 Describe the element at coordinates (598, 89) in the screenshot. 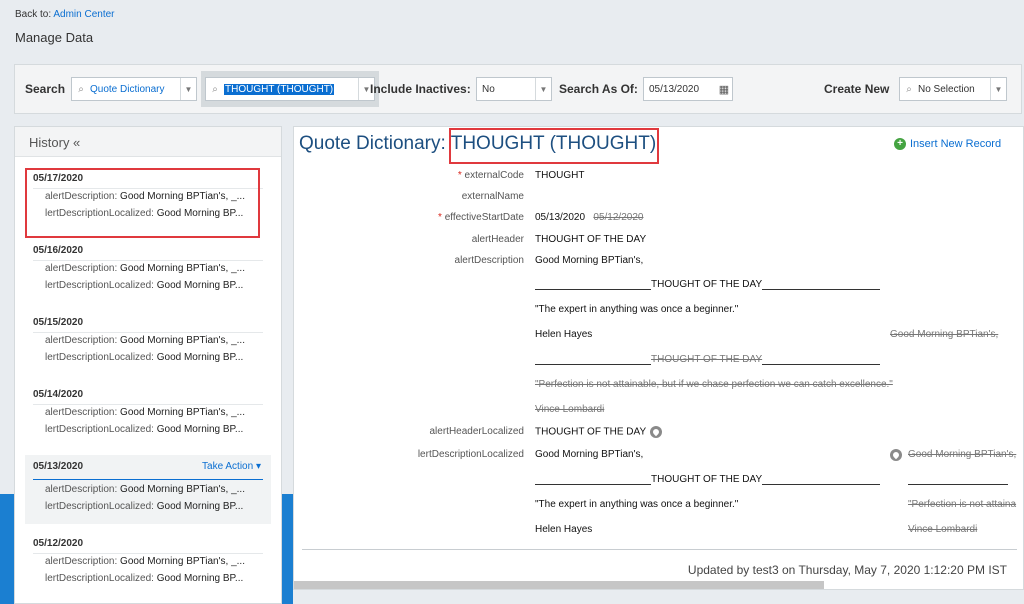

I see `search-as-of-label: Search As Of:` at that location.